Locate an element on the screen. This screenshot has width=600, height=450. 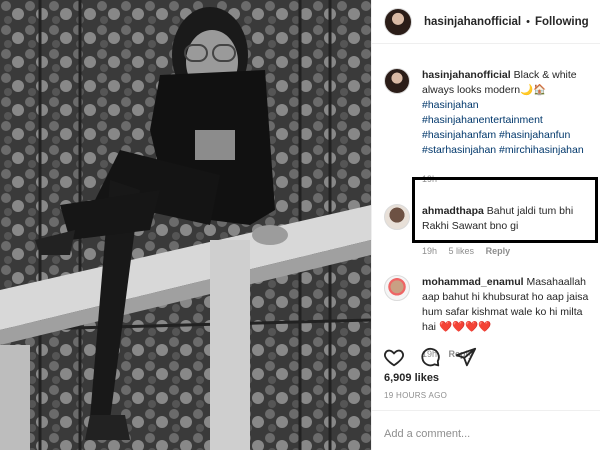
caption-meta: 19h is located at coordinates (507, 179).